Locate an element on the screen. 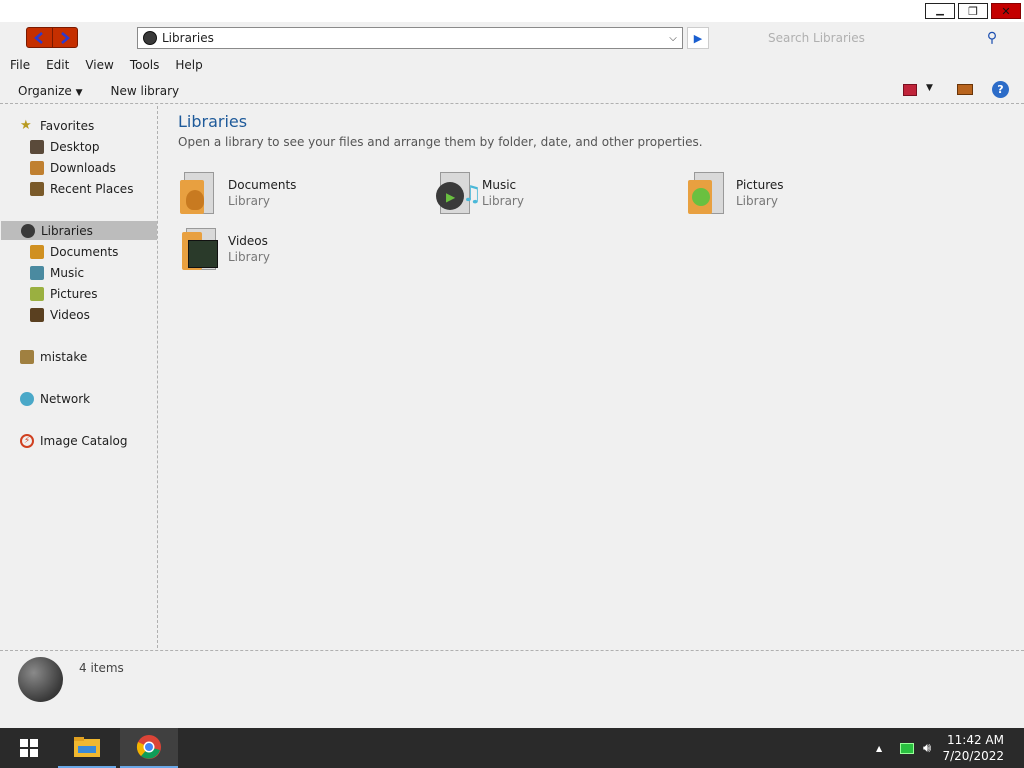 Image resolution: width=1024 pixels, height=768 pixels. close-button: ✕ is located at coordinates (1006, 11).